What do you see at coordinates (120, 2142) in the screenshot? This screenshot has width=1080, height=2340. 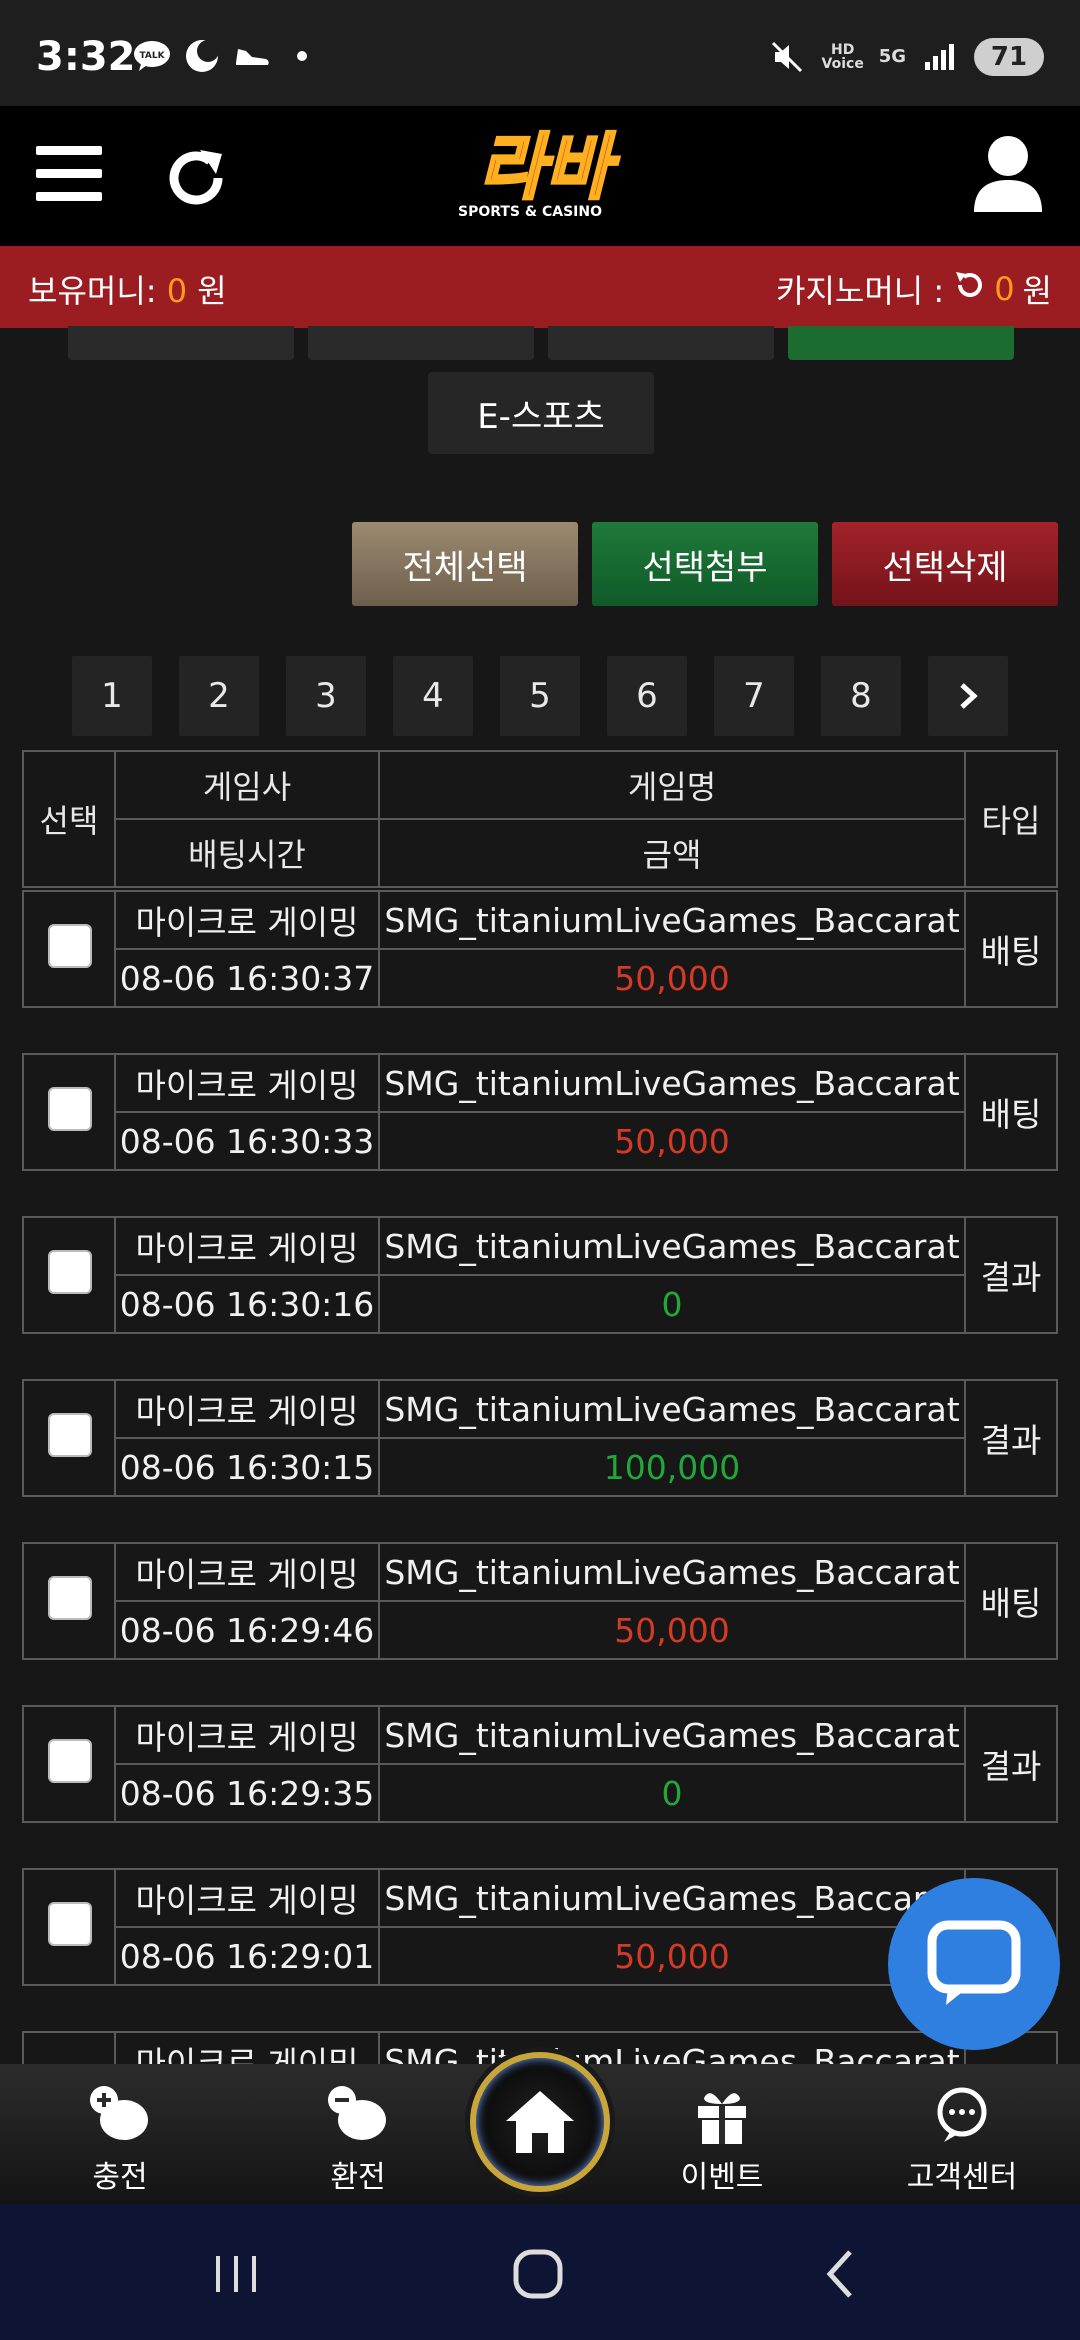 I see `nav-charge: 충전` at bounding box center [120, 2142].